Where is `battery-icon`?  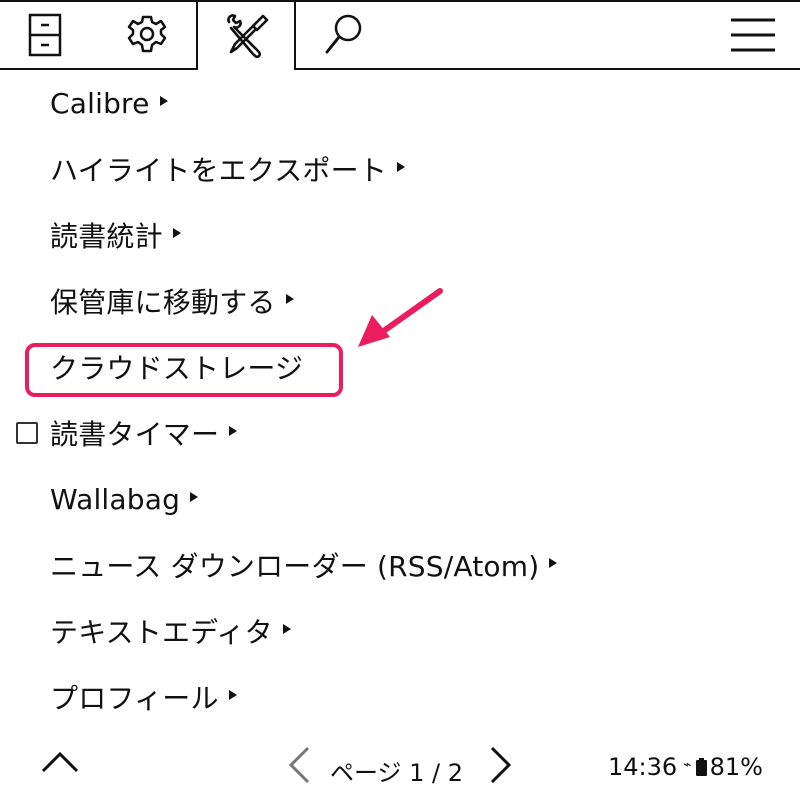 battery-icon is located at coordinates (701, 767).